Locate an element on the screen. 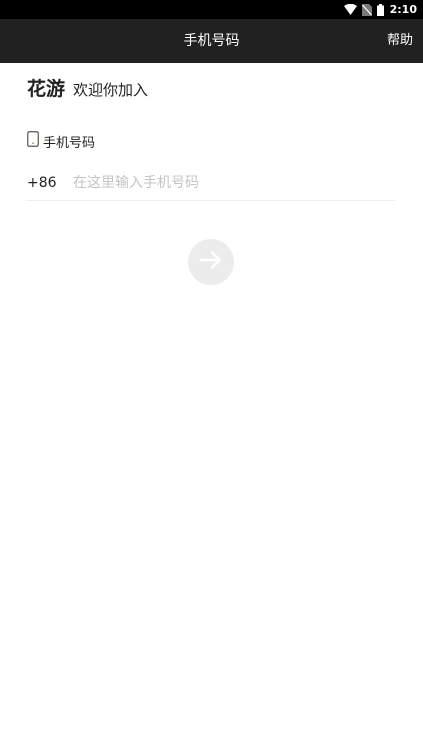  help-button: 帮助 is located at coordinates (400, 41).